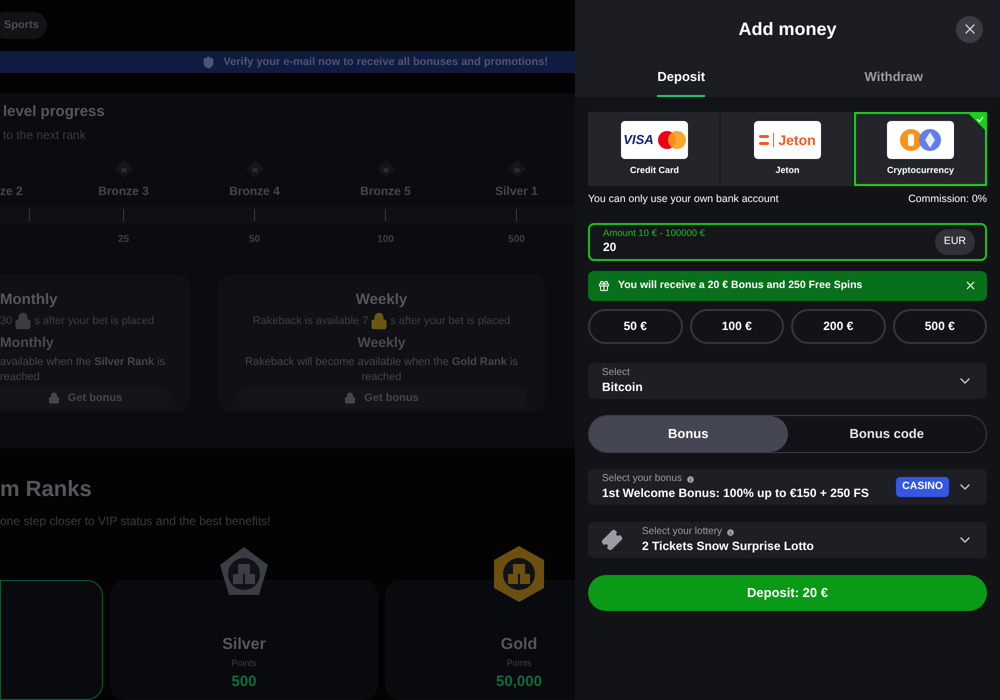 This screenshot has width=1000, height=700. What do you see at coordinates (838, 326) in the screenshot?
I see `amount-chip: 200 €` at bounding box center [838, 326].